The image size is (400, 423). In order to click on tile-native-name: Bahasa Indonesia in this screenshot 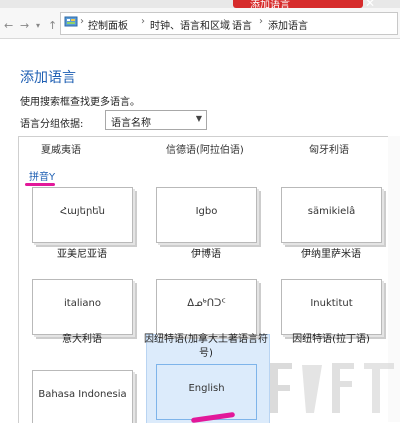, I will do `click(82, 394)`.